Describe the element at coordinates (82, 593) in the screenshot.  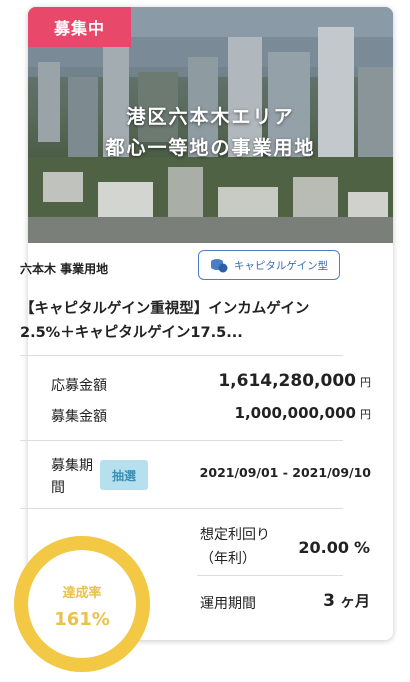
I see `achievement-label: 達成率` at that location.